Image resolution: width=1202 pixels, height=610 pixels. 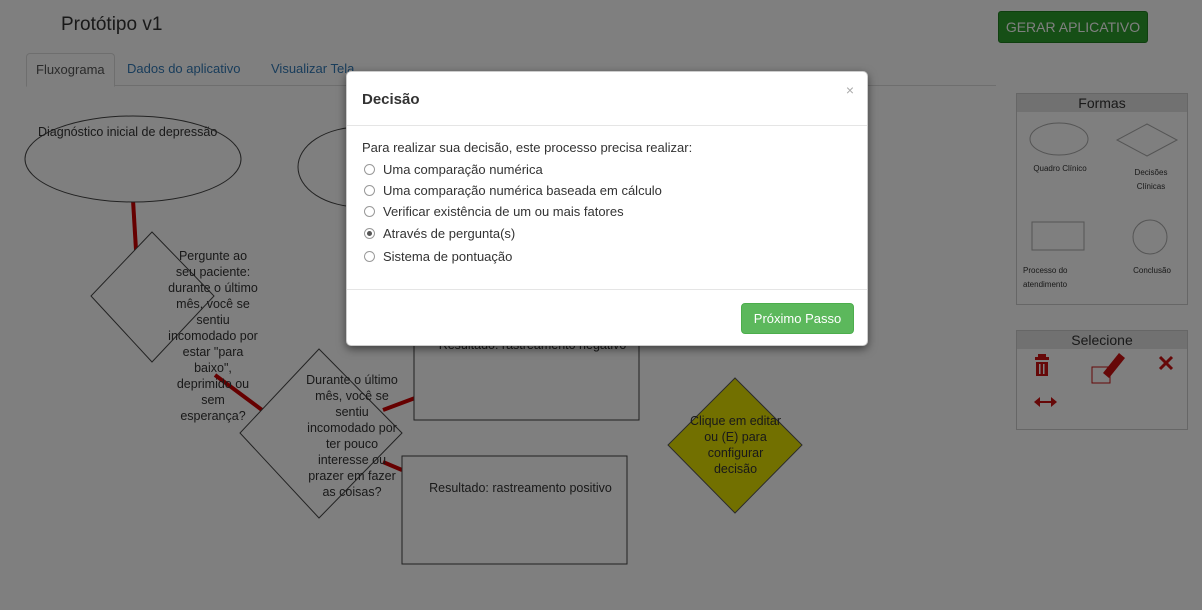 What do you see at coordinates (369, 233) in the screenshot?
I see `radio-button-checked` at bounding box center [369, 233].